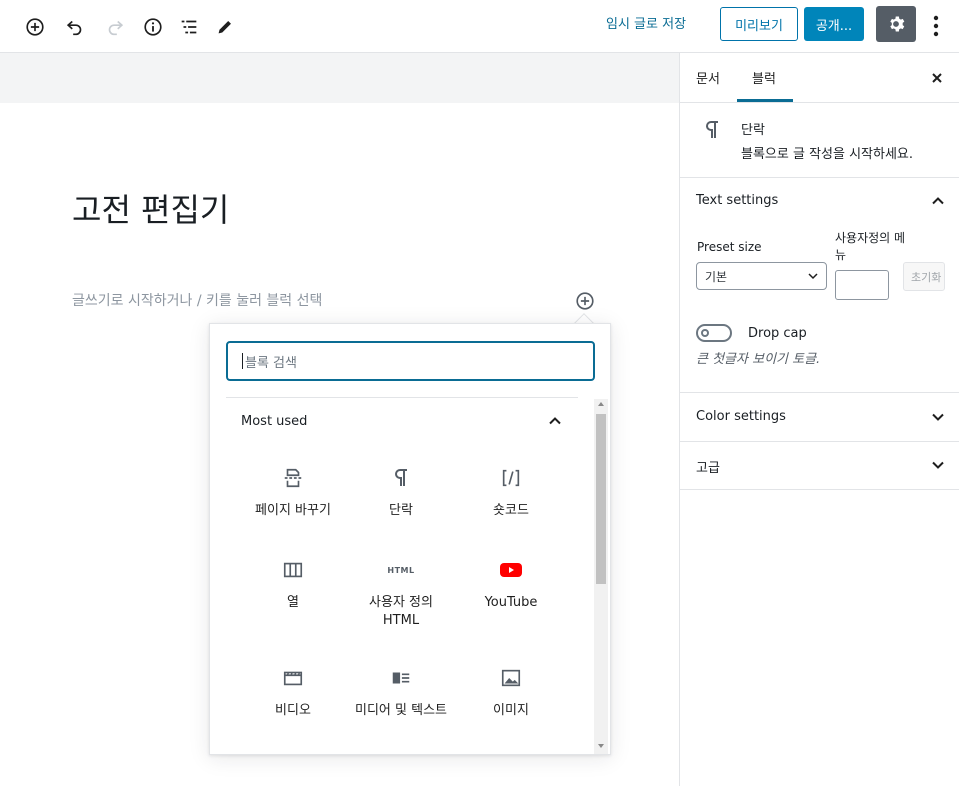 Image resolution: width=959 pixels, height=786 pixels. Describe the element at coordinates (870, 246) in the screenshot. I see `custom-size-label: 사용자정의 메뉴` at that location.